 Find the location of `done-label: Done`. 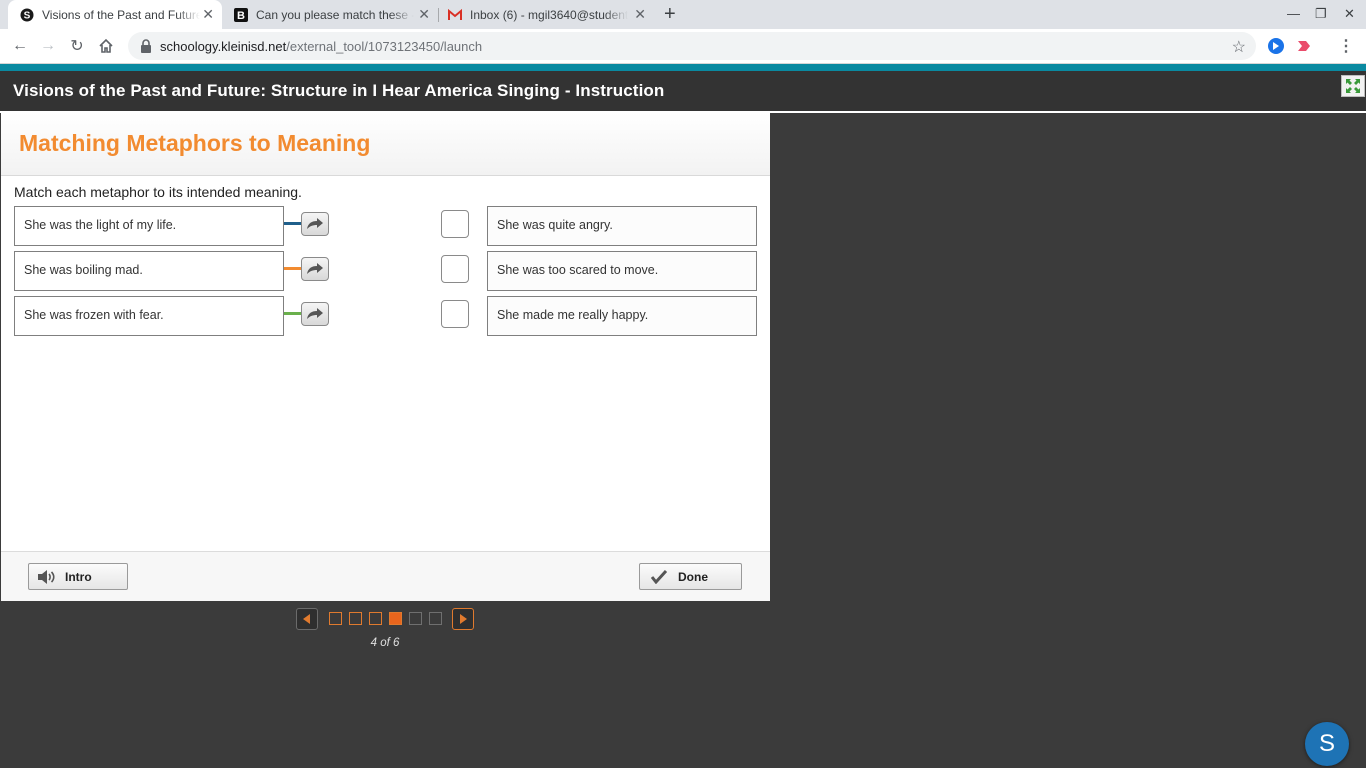

done-label: Done is located at coordinates (693, 576).